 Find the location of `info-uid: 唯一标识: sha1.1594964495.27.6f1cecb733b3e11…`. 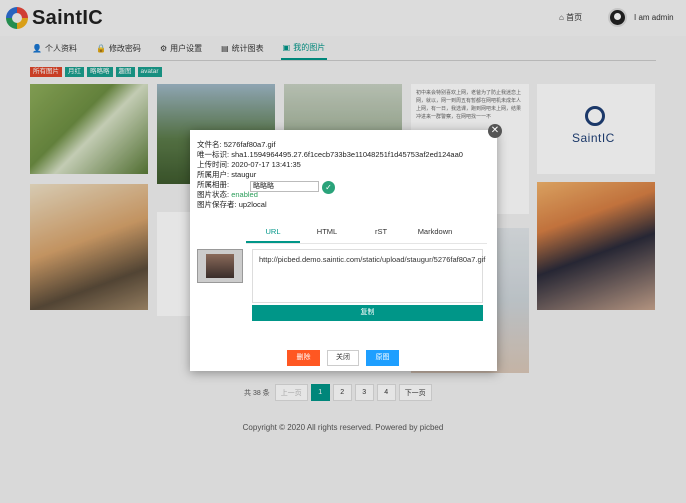

info-uid: 唯一标识: sha1.1594964495.27.6f1cecb733b3e11… is located at coordinates (330, 154).